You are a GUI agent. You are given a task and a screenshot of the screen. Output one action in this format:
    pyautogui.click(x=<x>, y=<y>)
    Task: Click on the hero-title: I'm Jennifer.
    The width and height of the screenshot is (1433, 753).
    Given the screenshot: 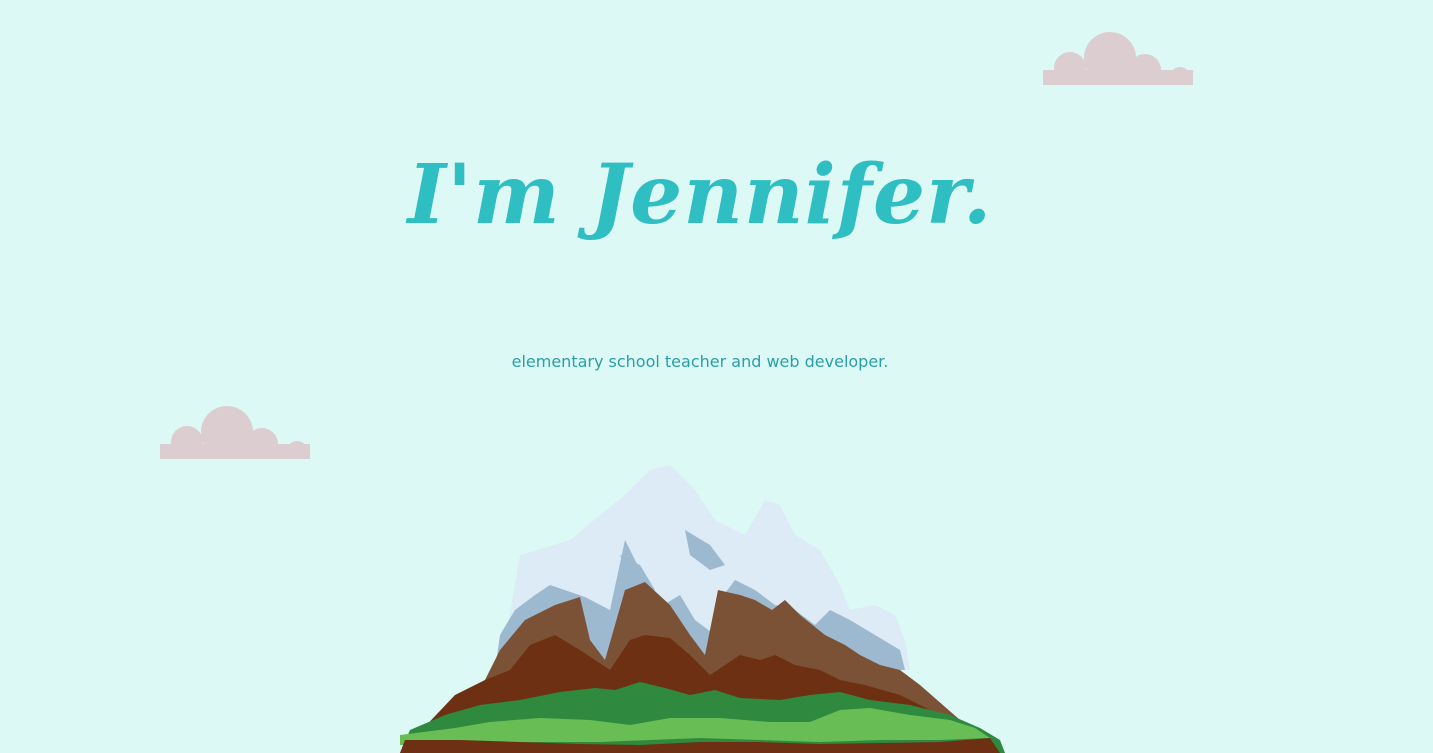 What is the action you would take?
    pyautogui.click(x=700, y=195)
    